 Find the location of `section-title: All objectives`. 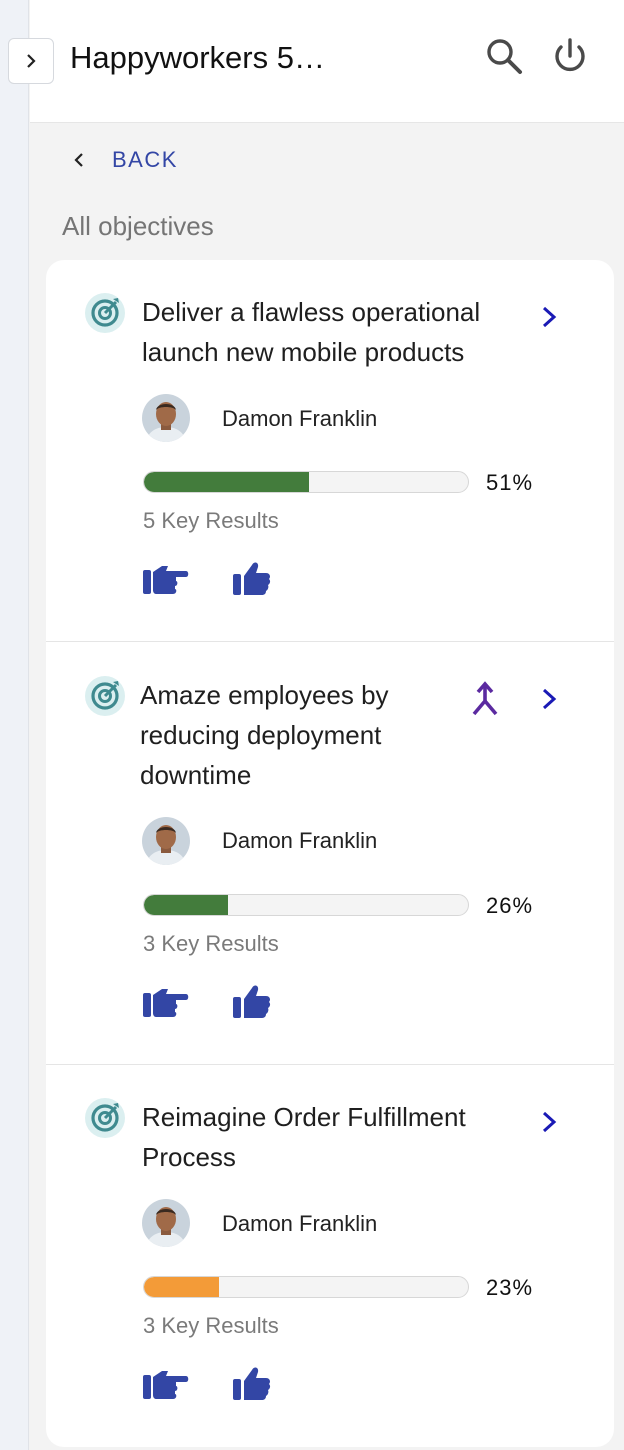

section-title: All objectives is located at coordinates (138, 226).